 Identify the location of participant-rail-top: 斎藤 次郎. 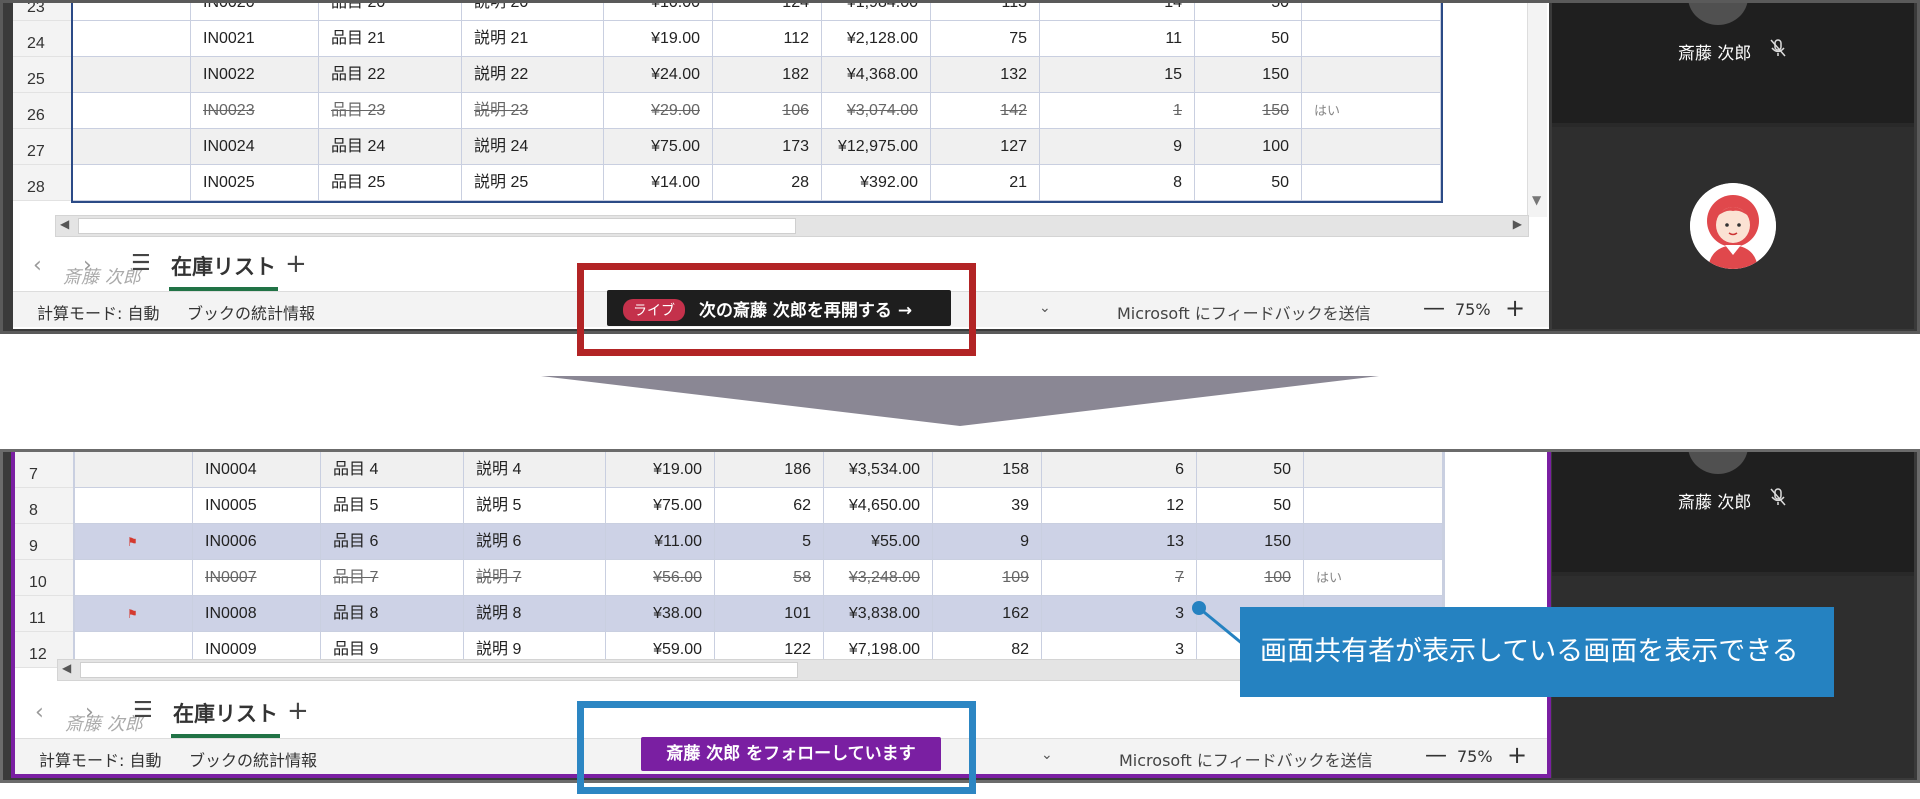
(1733, 166).